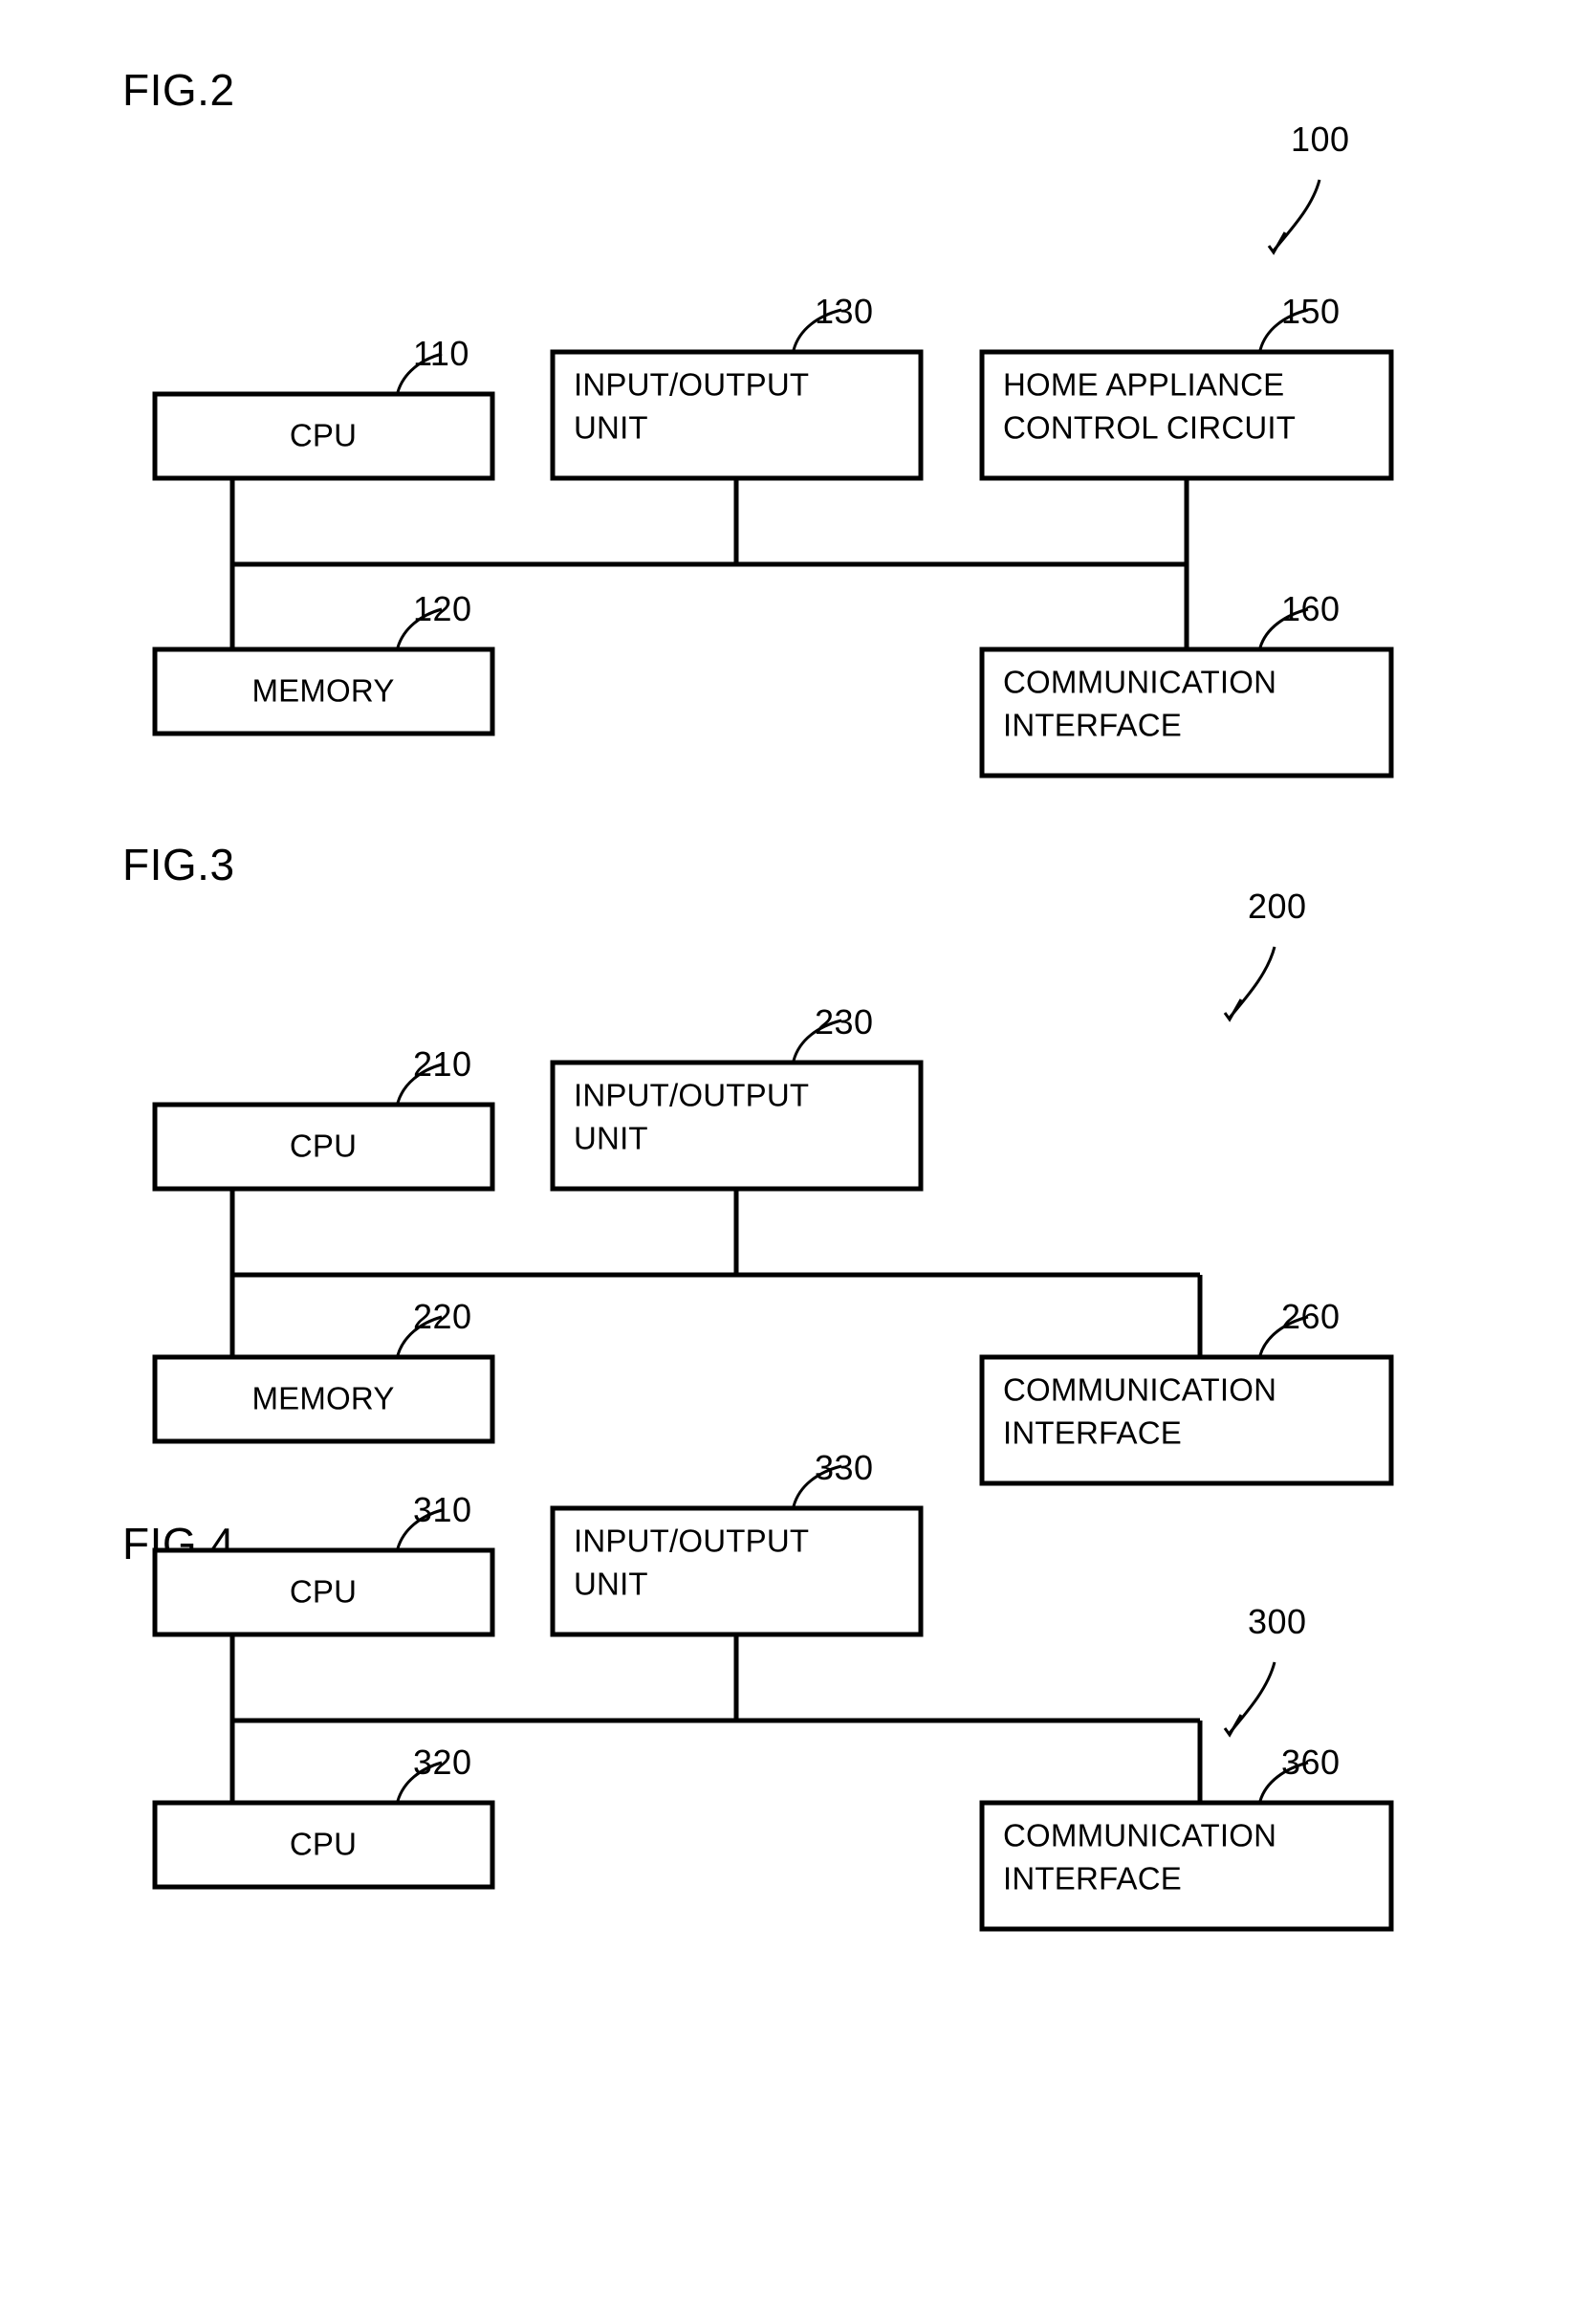 This screenshot has height=2324, width=1592. What do you see at coordinates (1311, 1316) in the screenshot?
I see `fig3-ref-260: 260` at bounding box center [1311, 1316].